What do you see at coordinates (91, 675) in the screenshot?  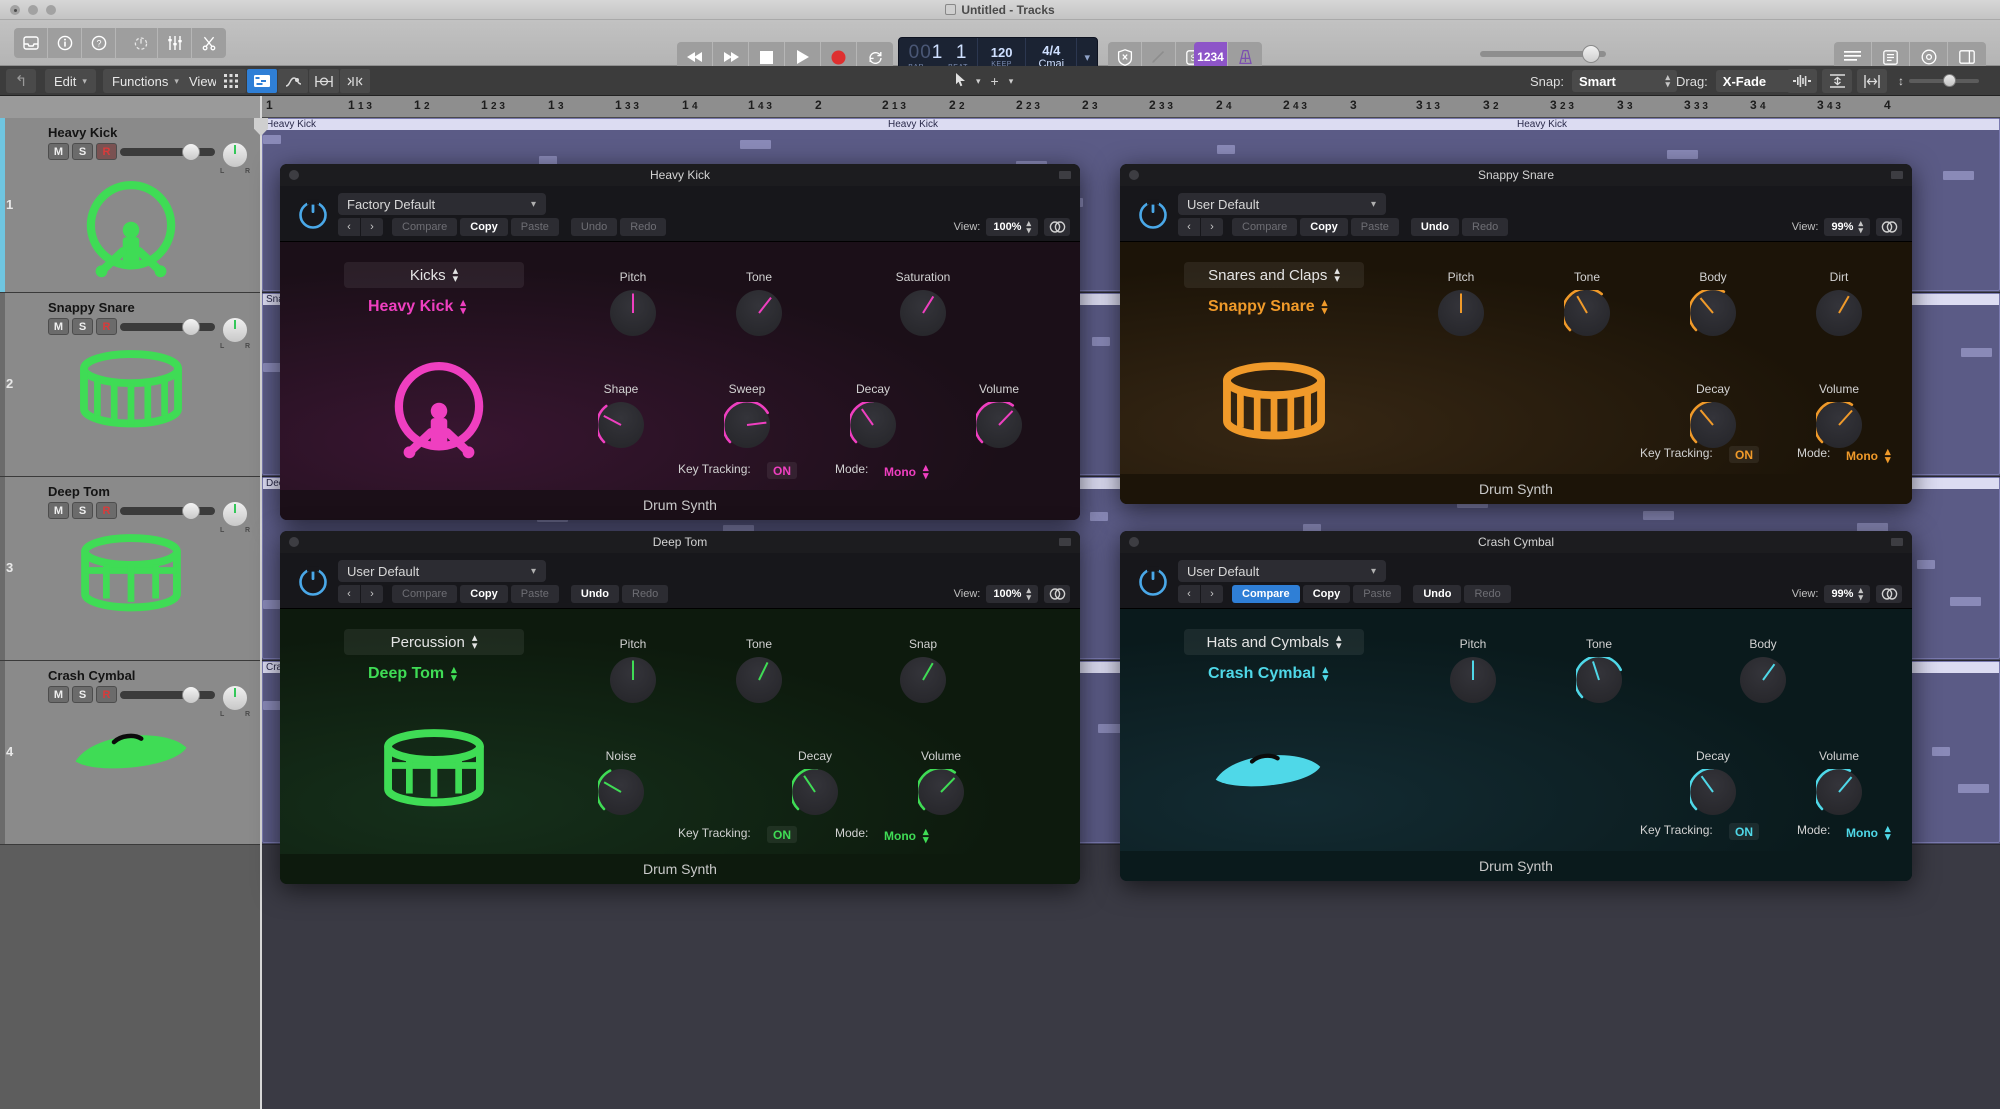 I see `track-name: Crash Cymbal` at bounding box center [91, 675].